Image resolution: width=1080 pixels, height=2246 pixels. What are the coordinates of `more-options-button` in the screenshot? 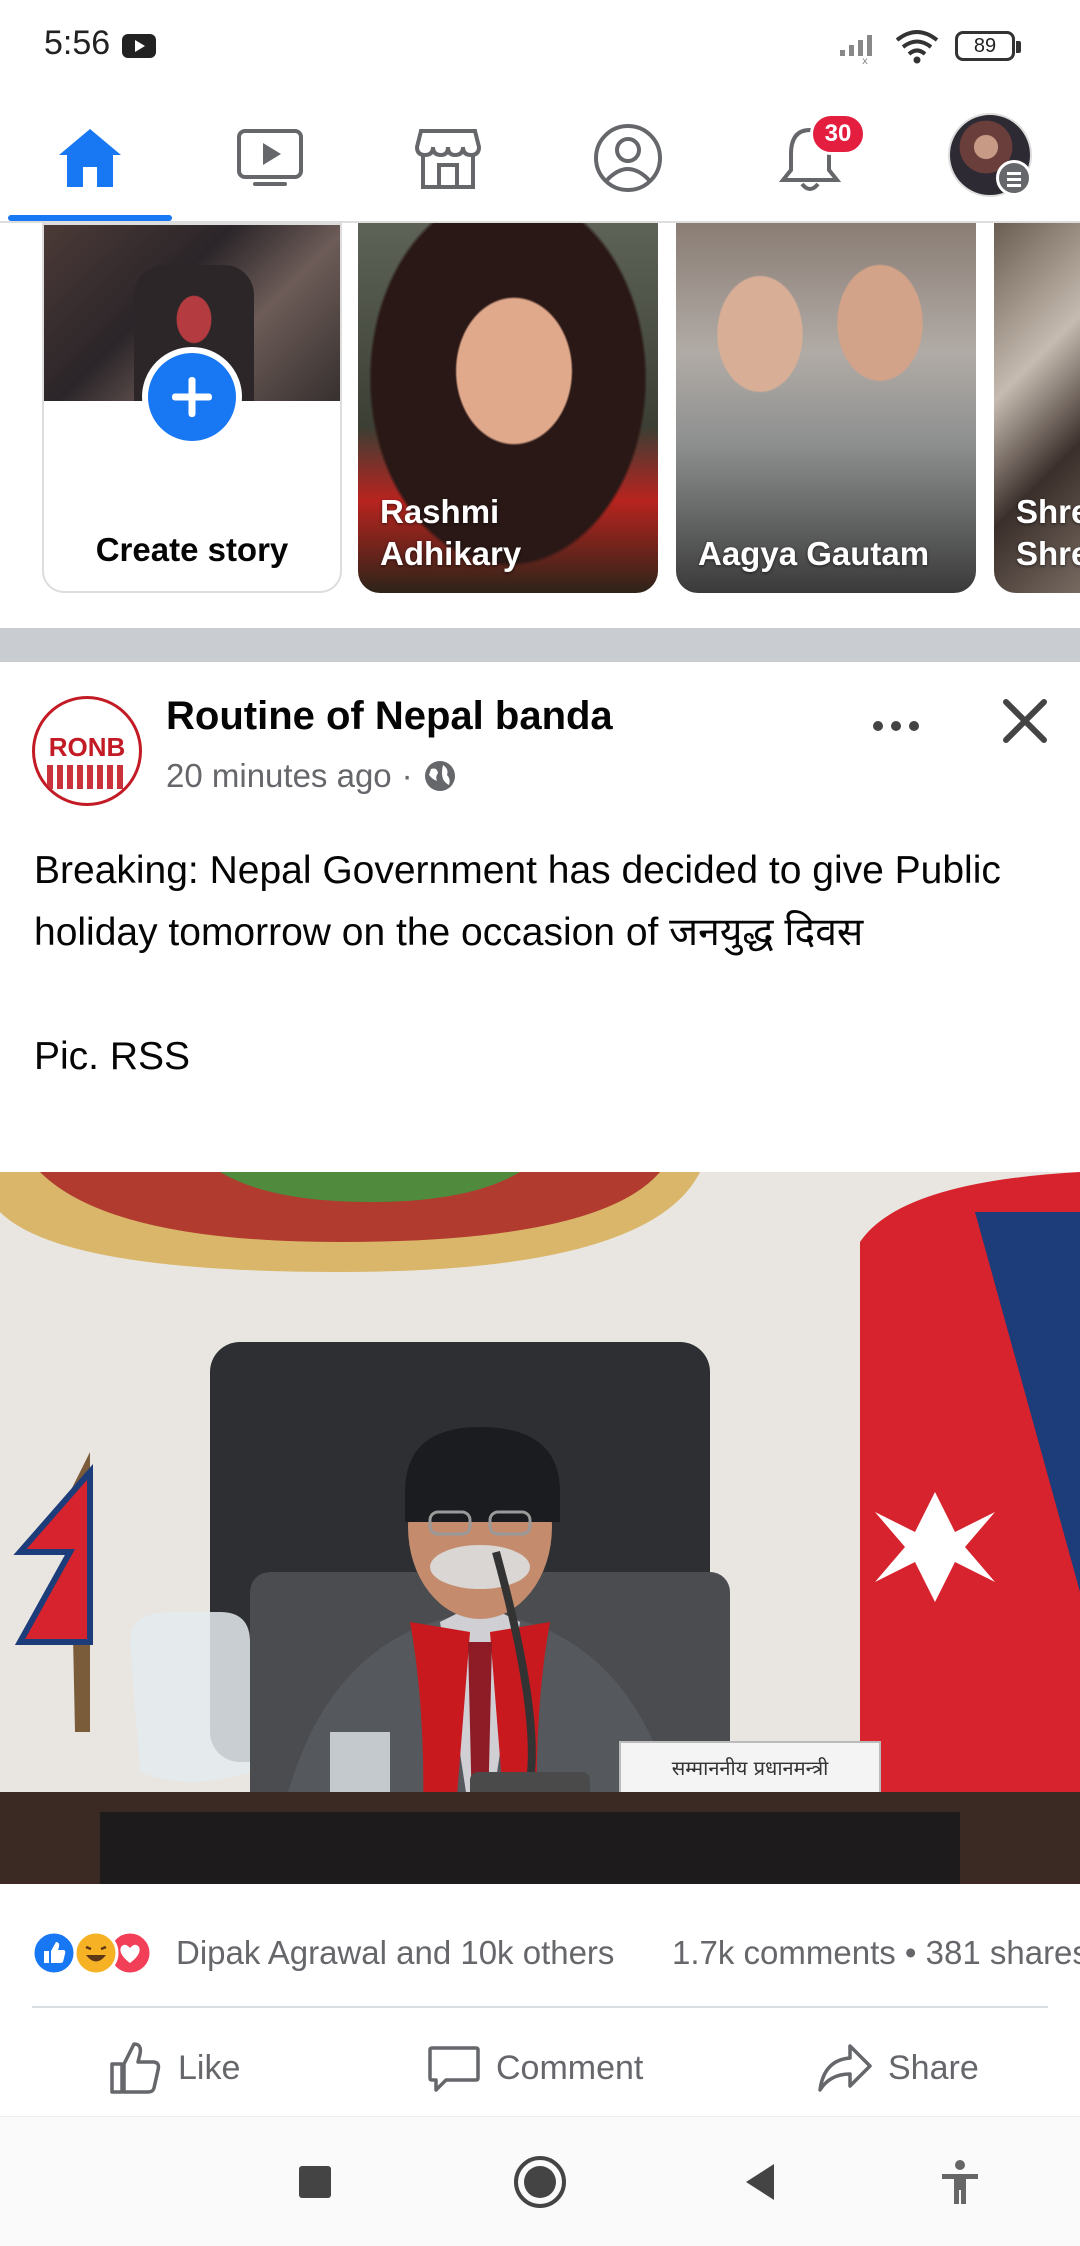 It's located at (896, 726).